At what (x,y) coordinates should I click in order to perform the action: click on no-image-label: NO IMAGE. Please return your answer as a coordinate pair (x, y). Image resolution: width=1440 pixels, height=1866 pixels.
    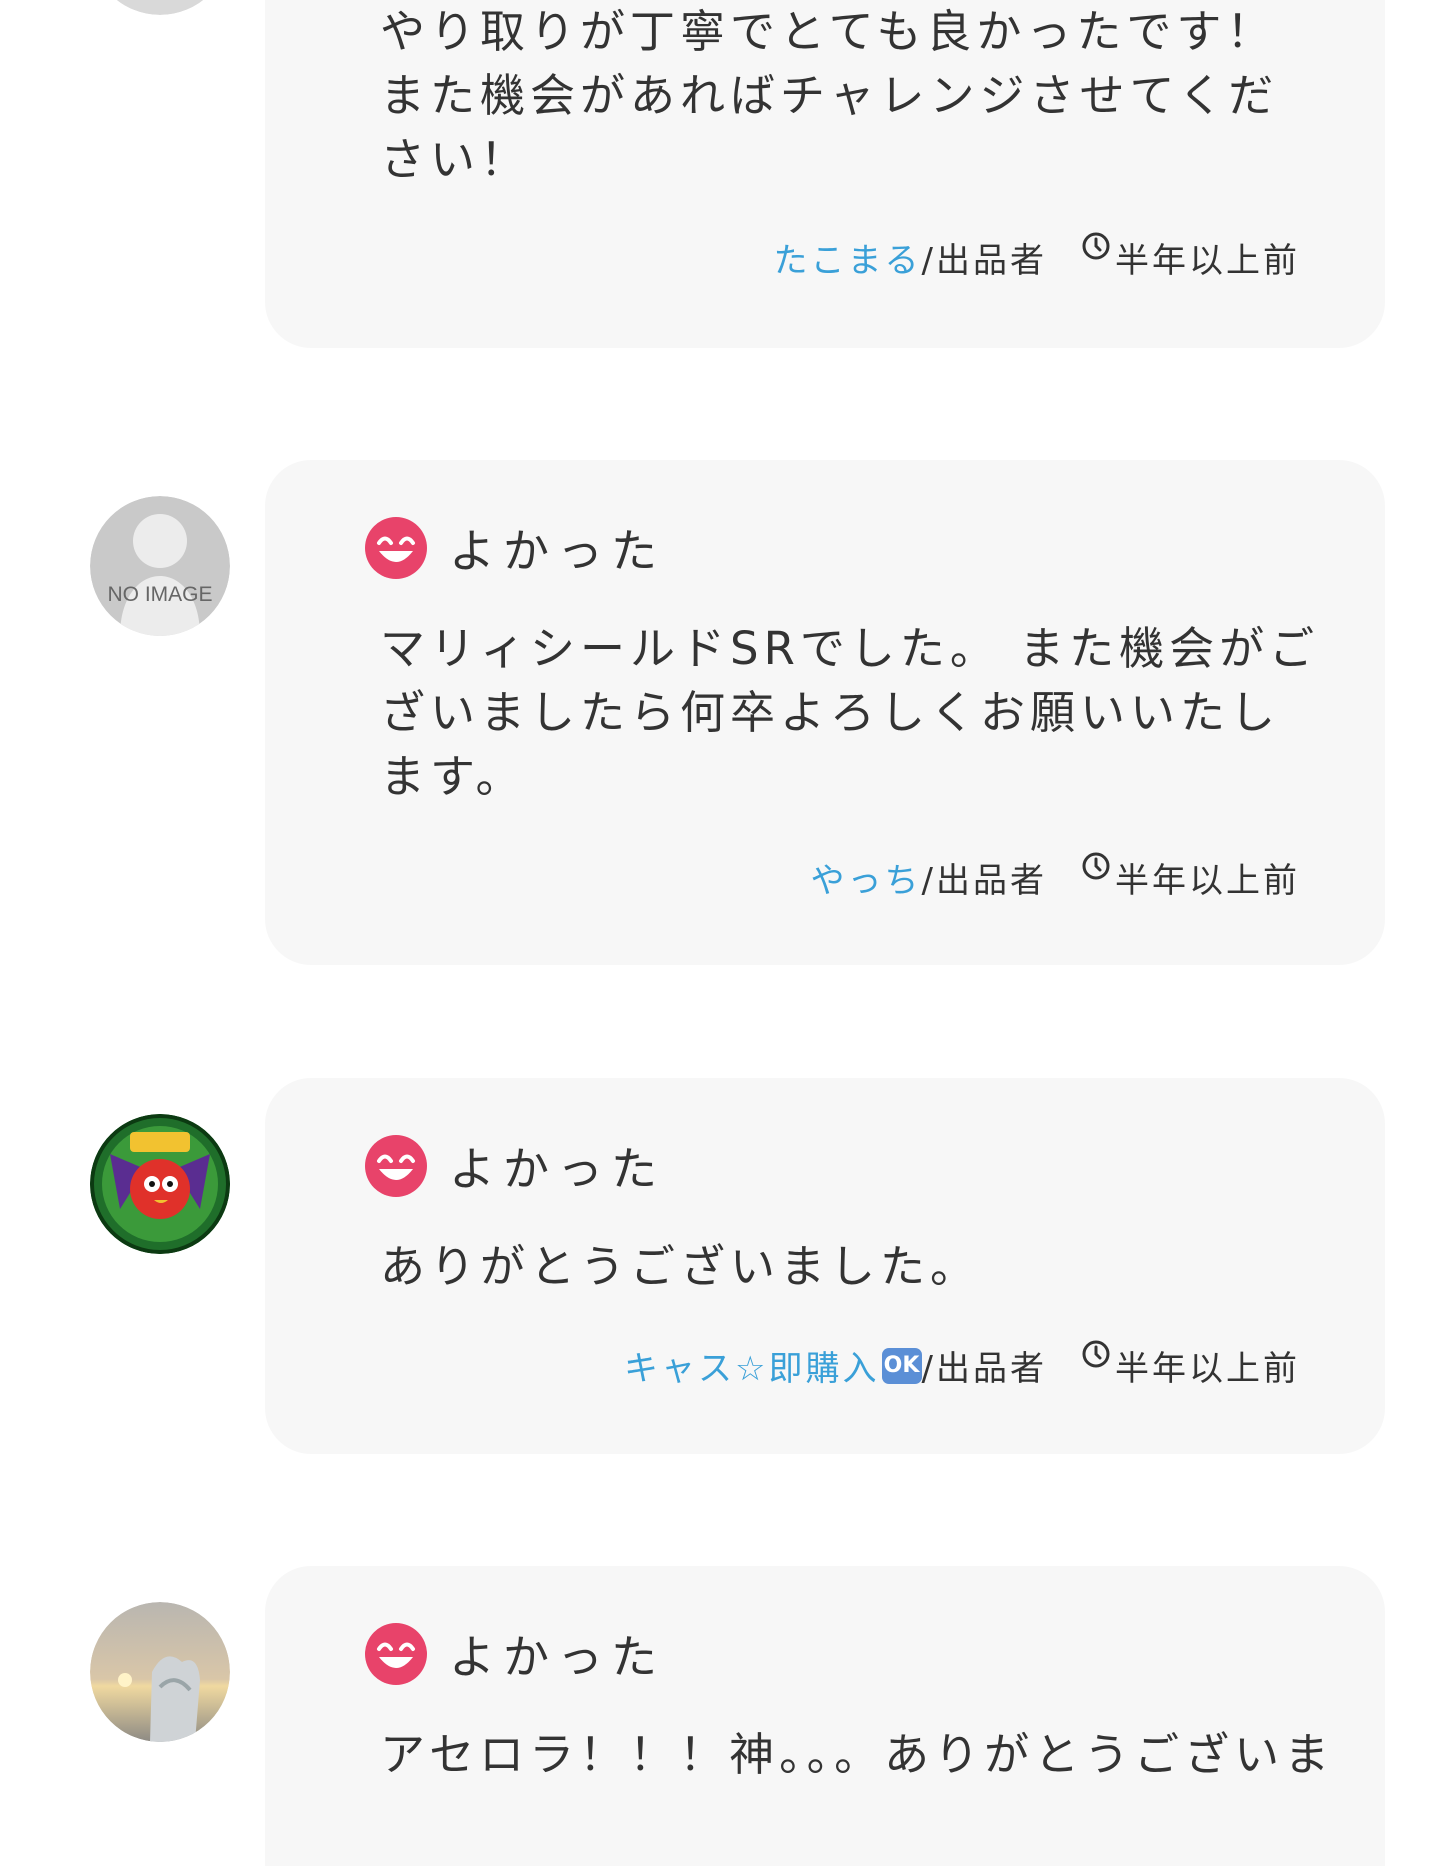
    Looking at the image, I should click on (160, 594).